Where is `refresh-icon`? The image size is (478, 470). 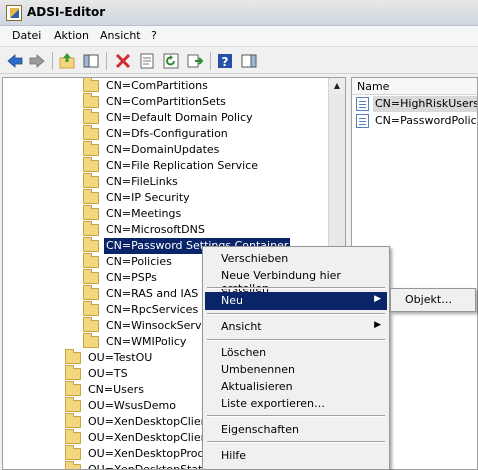
refresh-icon is located at coordinates (171, 61).